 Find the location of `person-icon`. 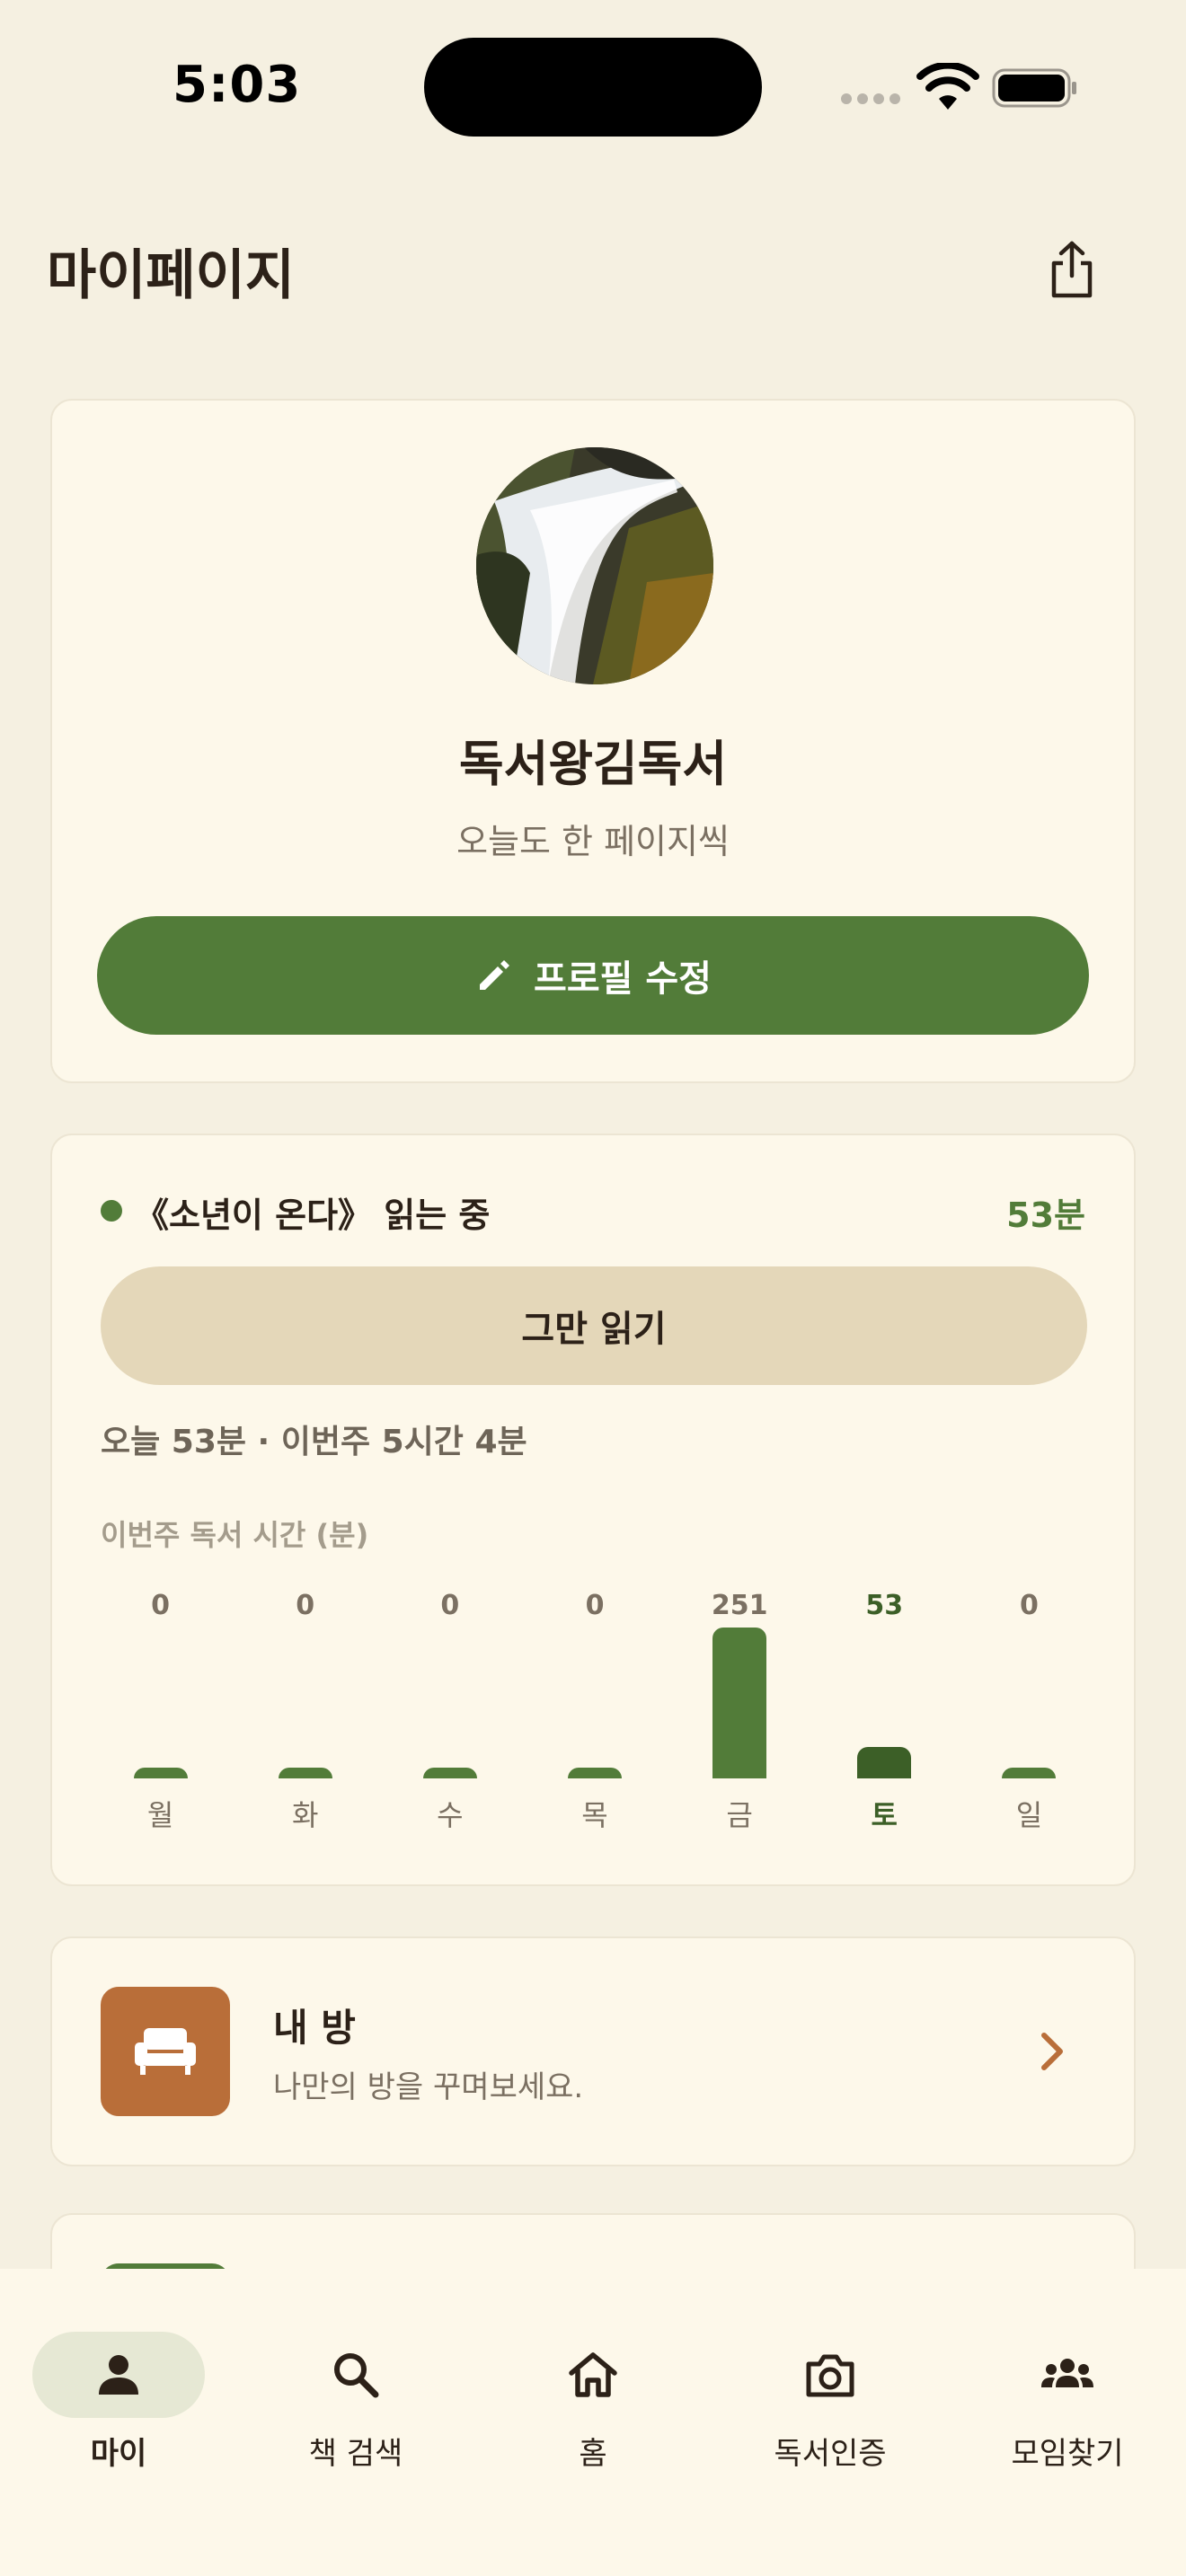

person-icon is located at coordinates (118, 2375).